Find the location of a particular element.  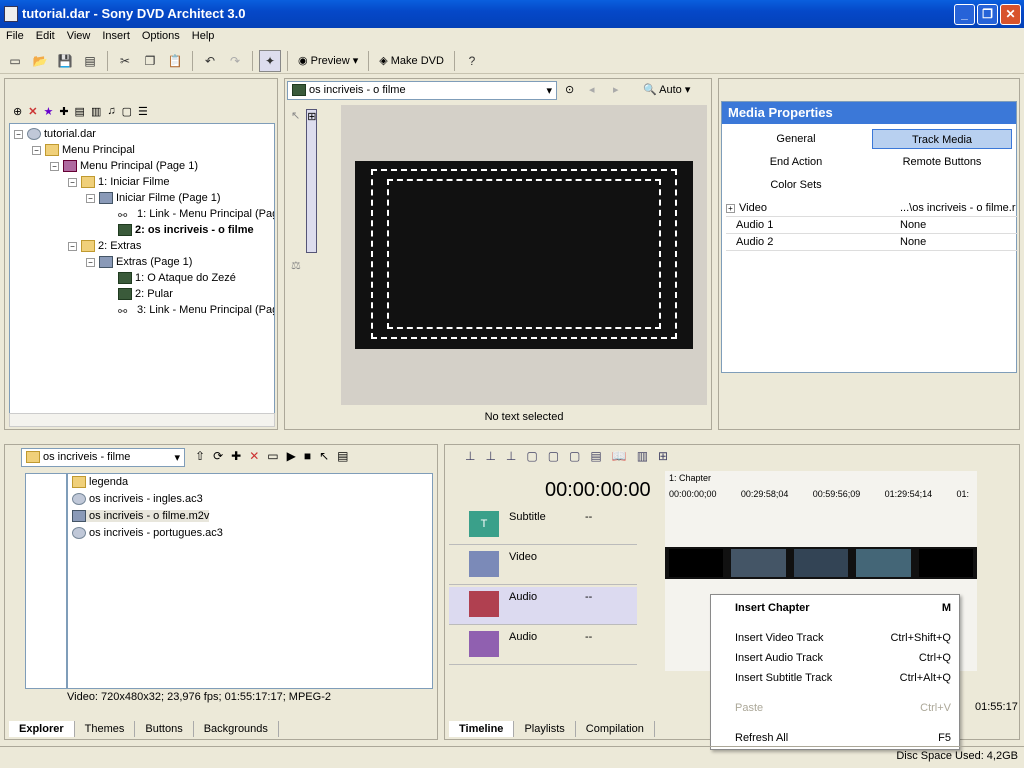

tree-item: ⚯ 1: Link - Menu Principal (Pag is located at coordinates (196, 214).